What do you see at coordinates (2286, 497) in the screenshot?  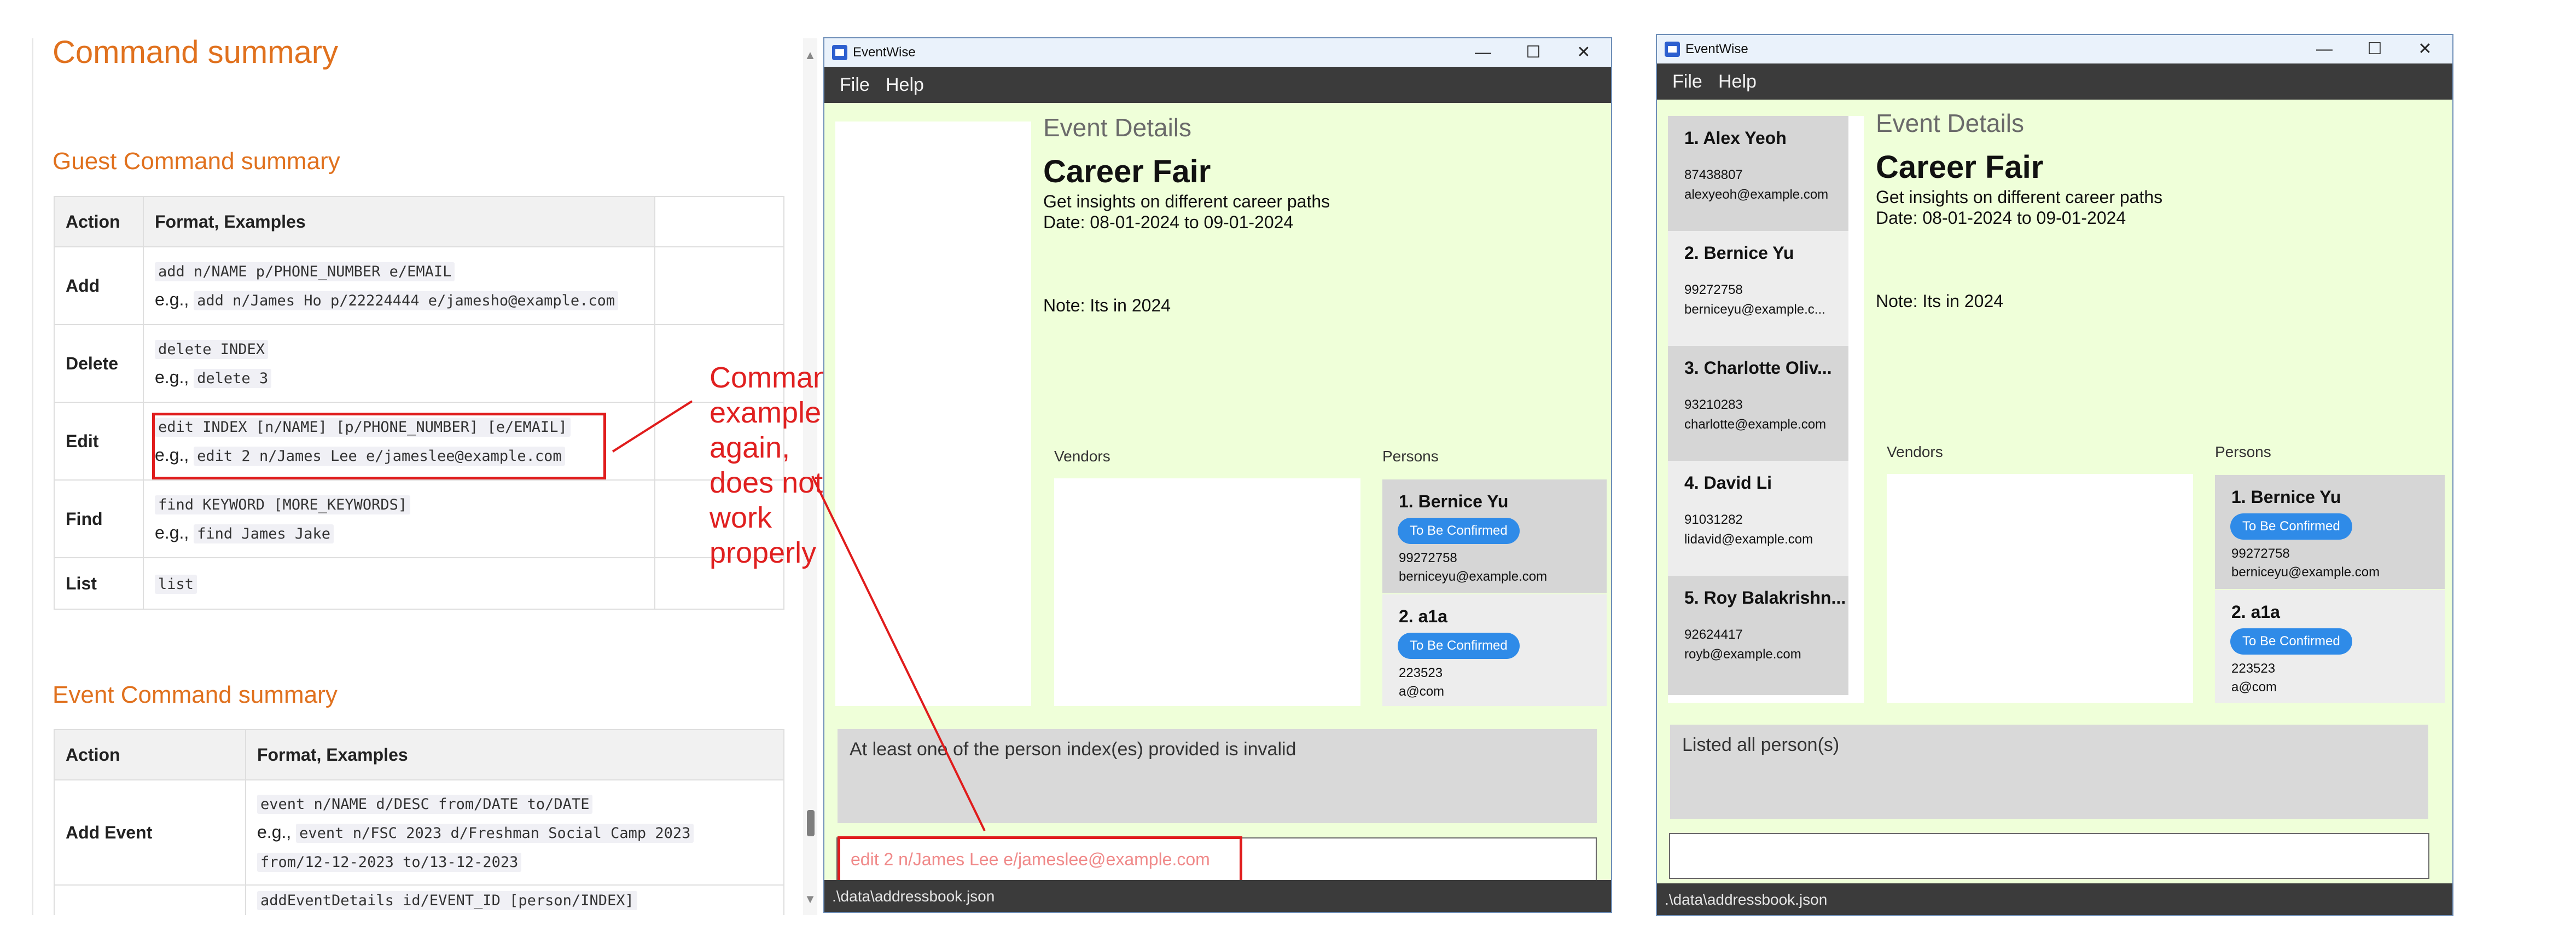 I see `person-name: 1. Bernice Yu` at bounding box center [2286, 497].